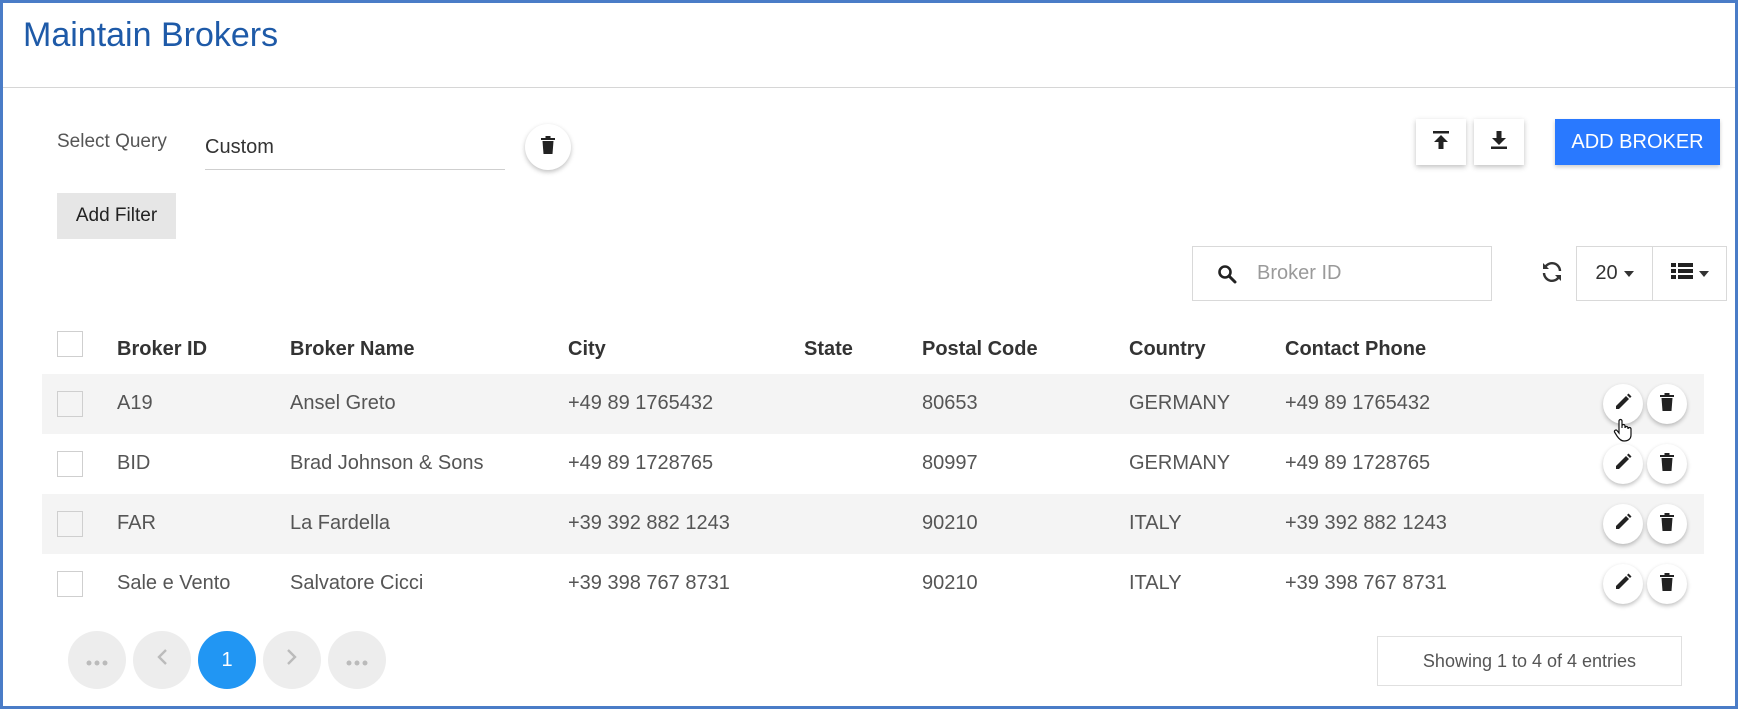 The image size is (1738, 709). I want to click on cell-broker-id: BID, so click(134, 463).